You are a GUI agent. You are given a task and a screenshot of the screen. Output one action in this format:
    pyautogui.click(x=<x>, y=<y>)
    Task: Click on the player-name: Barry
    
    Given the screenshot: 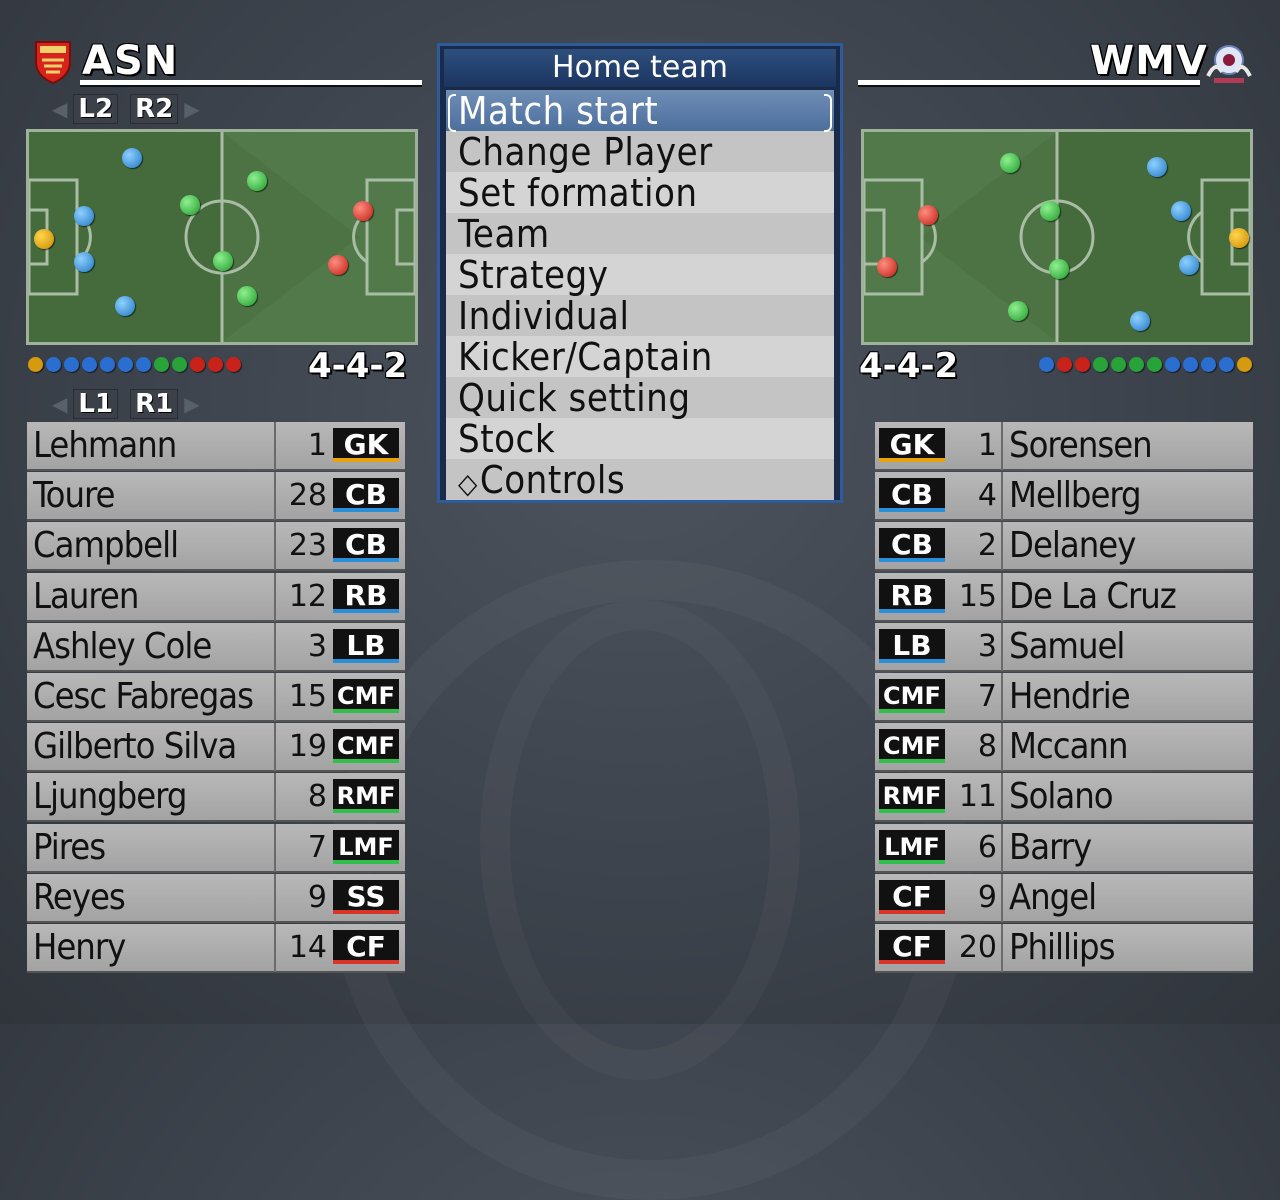 What is the action you would take?
    pyautogui.click(x=1050, y=847)
    